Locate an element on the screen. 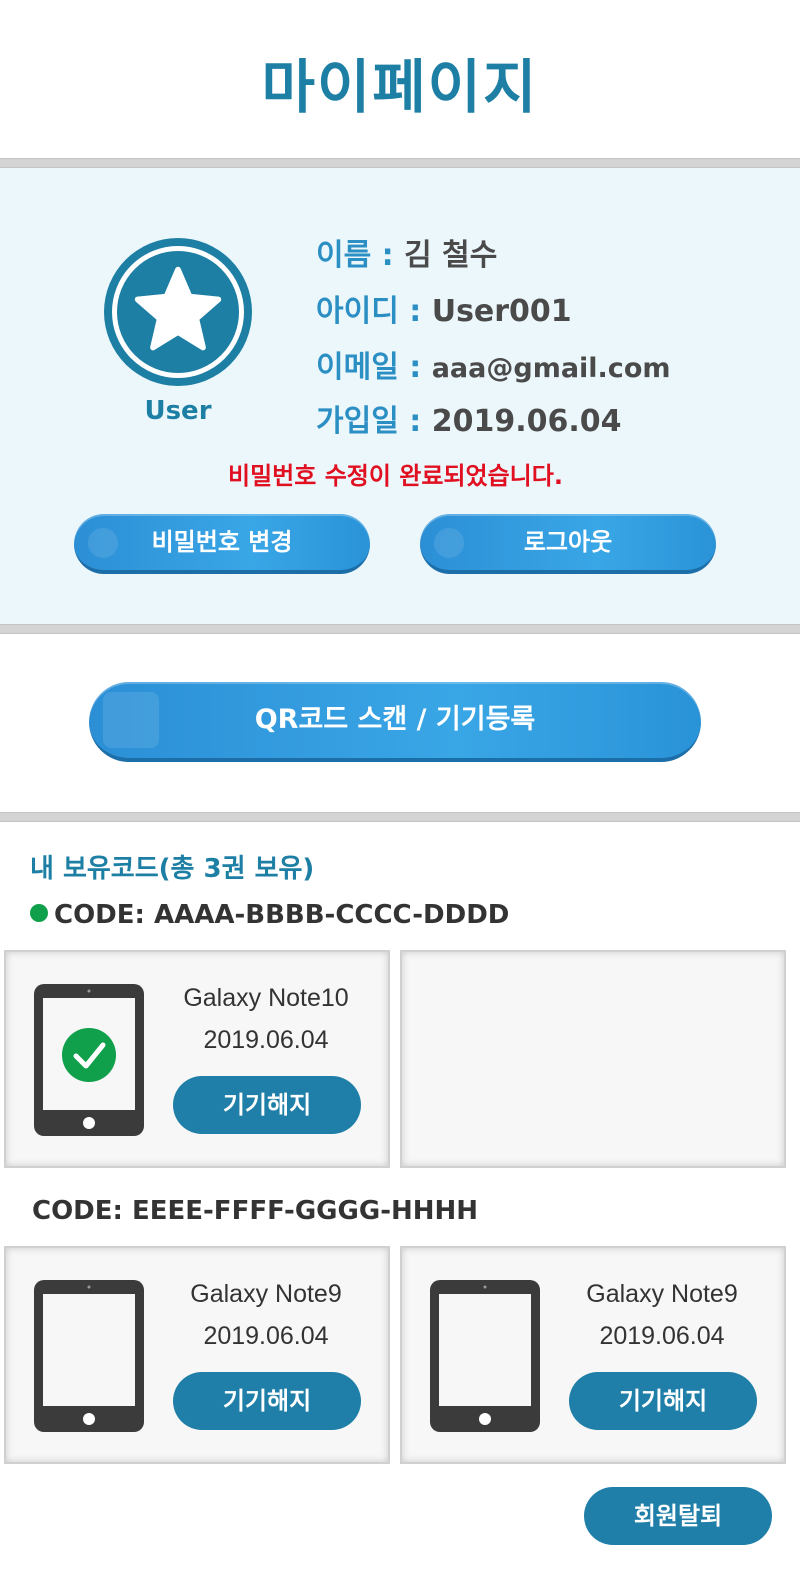  code-label: CODE: EEEE-FFFF-GGGG-HHHH is located at coordinates (255, 1211).